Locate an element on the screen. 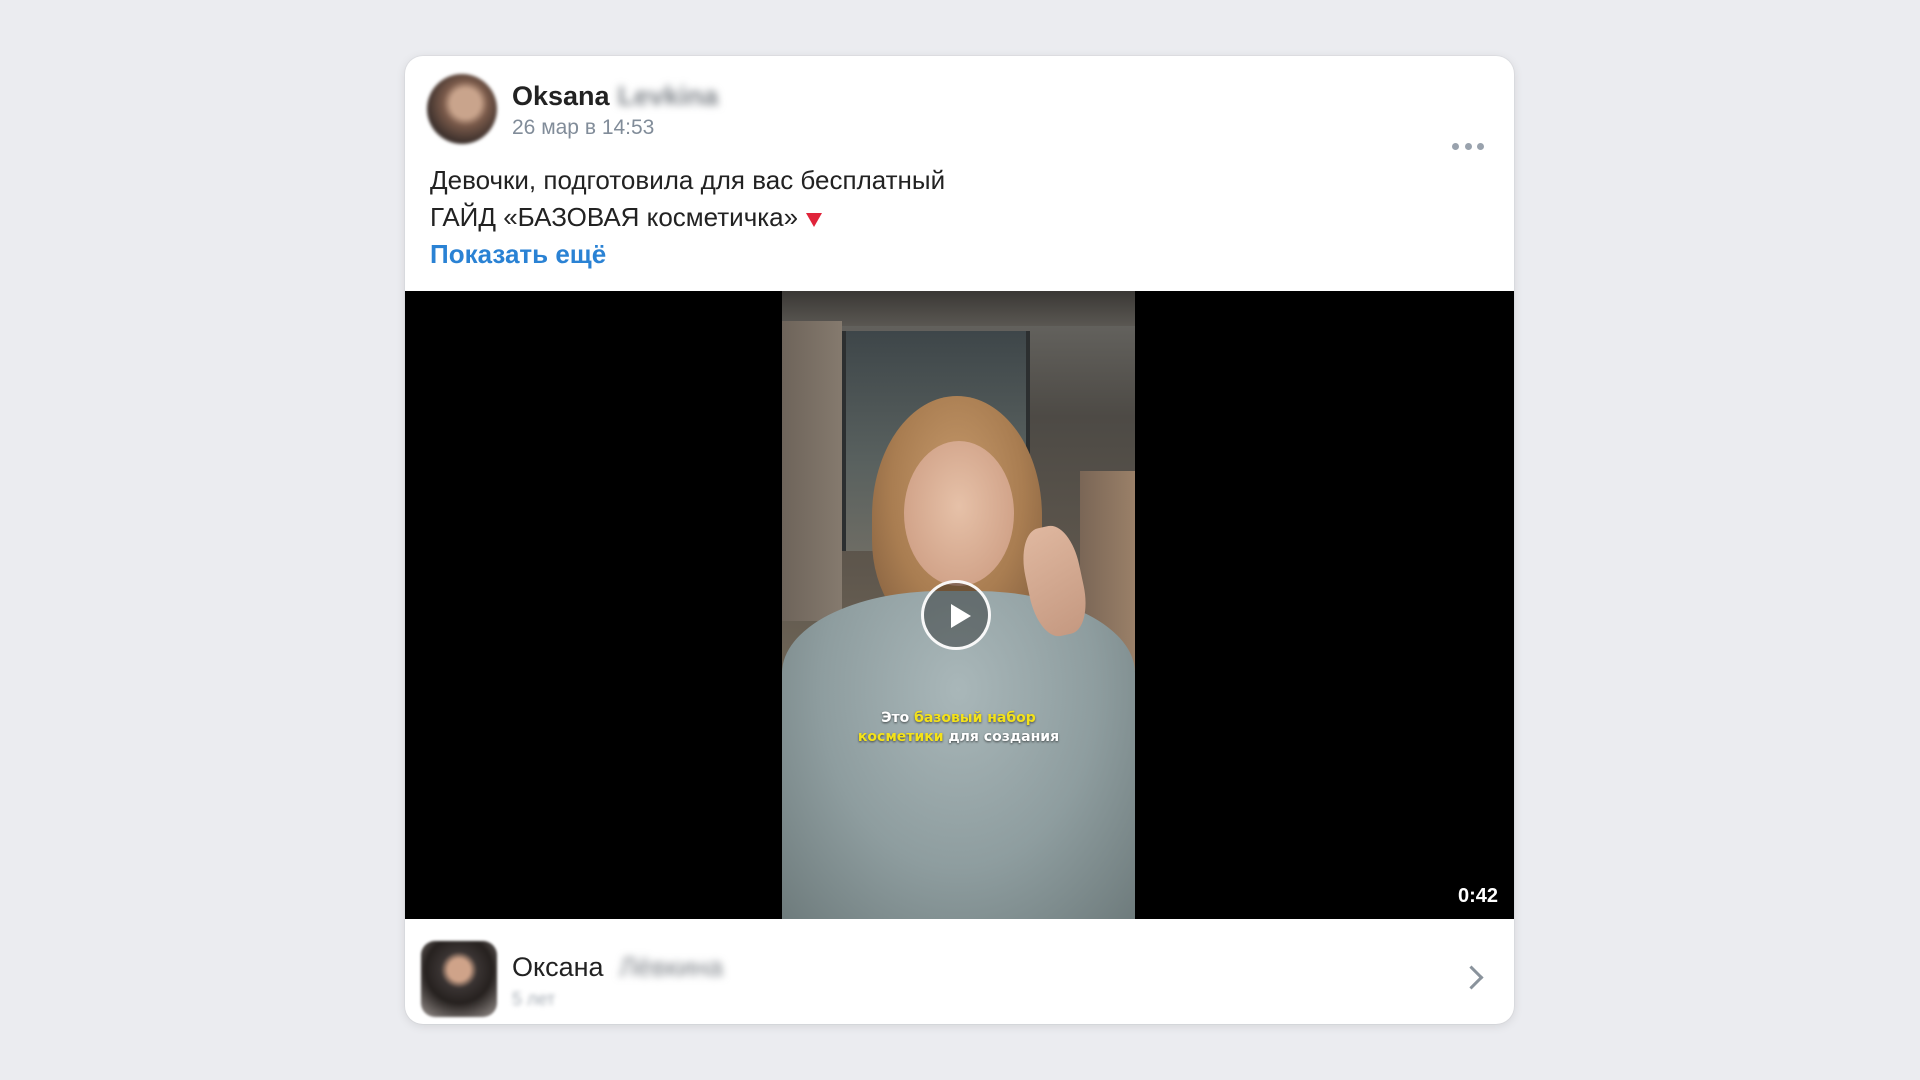 Image resolution: width=1920 pixels, height=1080 pixels. video-author-subtitle-blurred: 5 лет is located at coordinates (534, 999).